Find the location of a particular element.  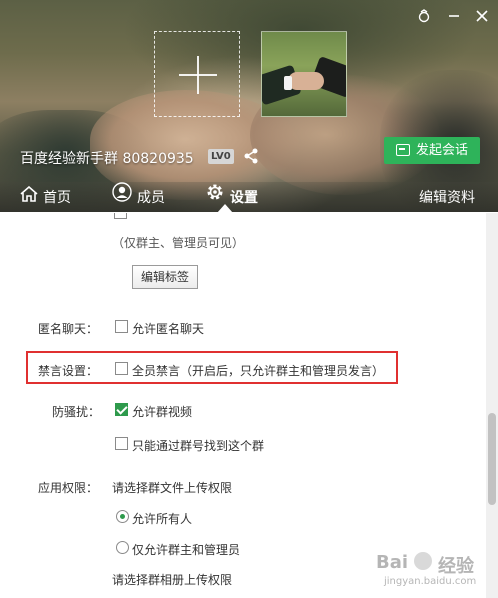

allow-everyone-radio is located at coordinates (122, 516).